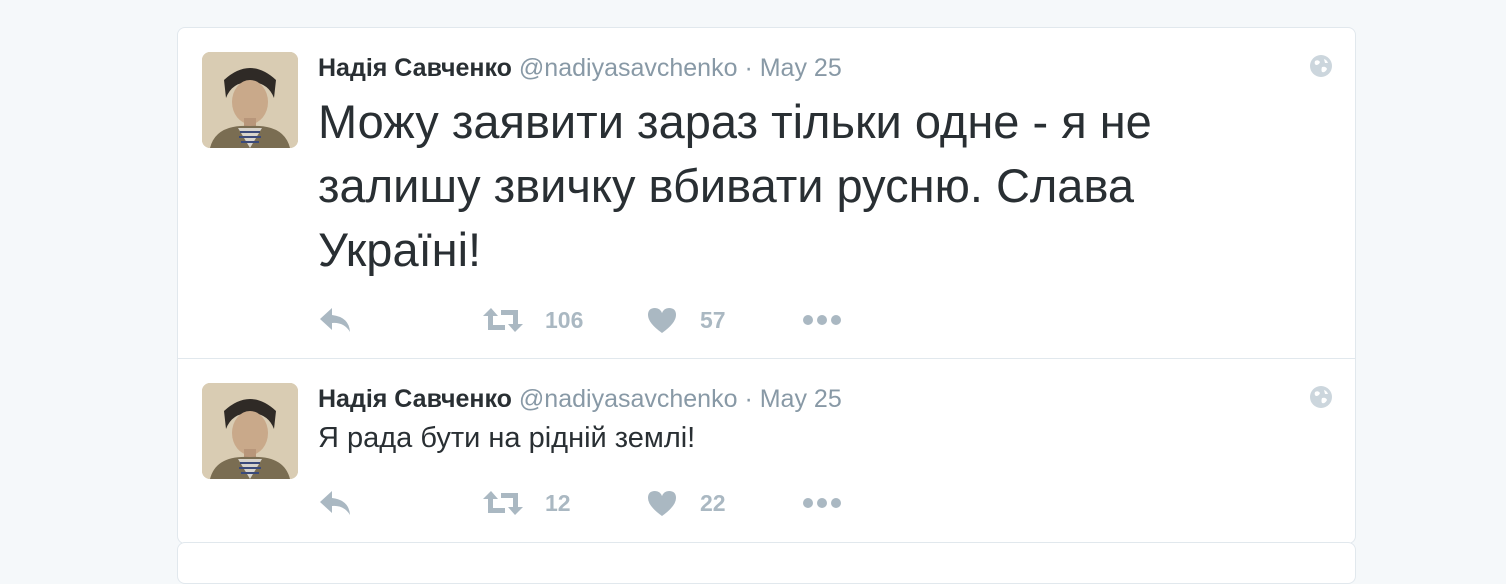  Describe the element at coordinates (713, 319) in the screenshot. I see `like-count: 57` at that location.